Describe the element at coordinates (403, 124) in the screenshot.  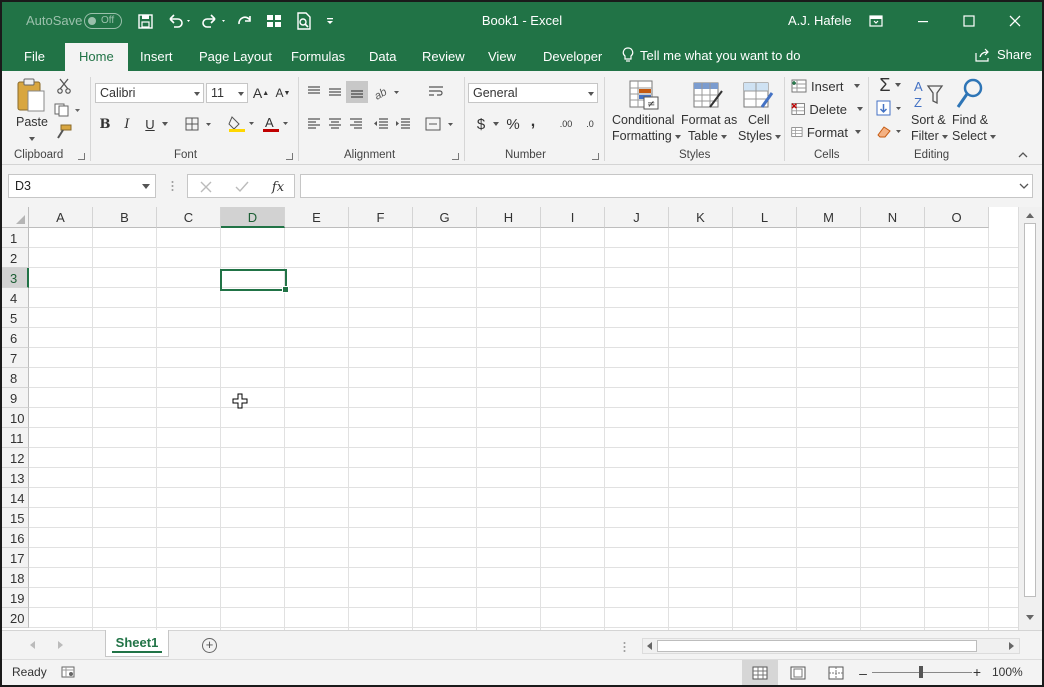
I see `increase-indent-icon` at that location.